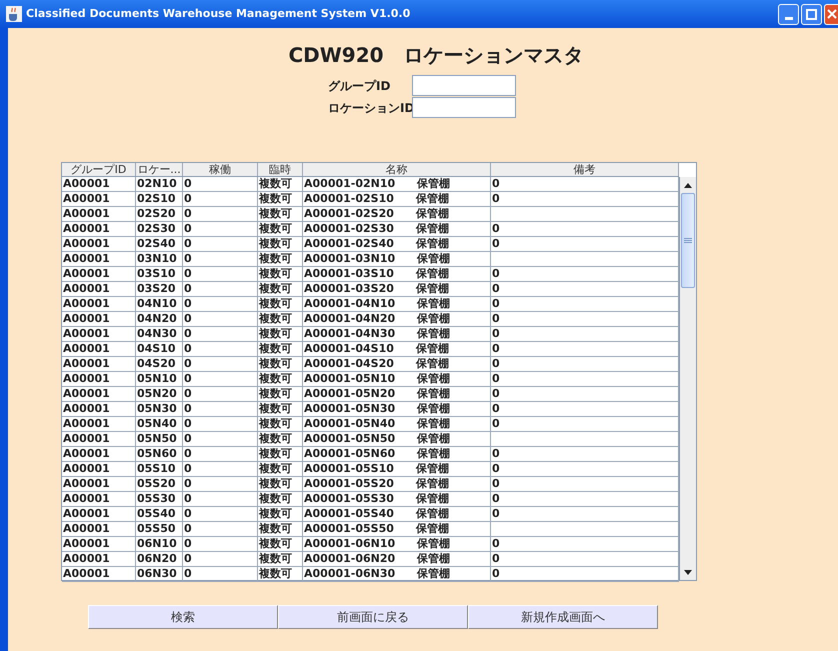 The image size is (838, 651). What do you see at coordinates (99, 169) in the screenshot?
I see `column-header: グループID` at bounding box center [99, 169].